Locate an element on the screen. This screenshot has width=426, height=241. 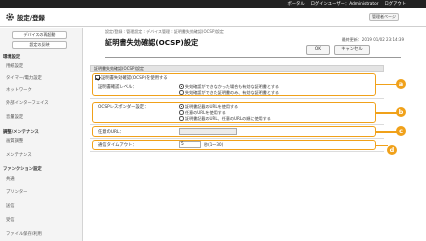
callout-connector-c is located at coordinates (386, 132).